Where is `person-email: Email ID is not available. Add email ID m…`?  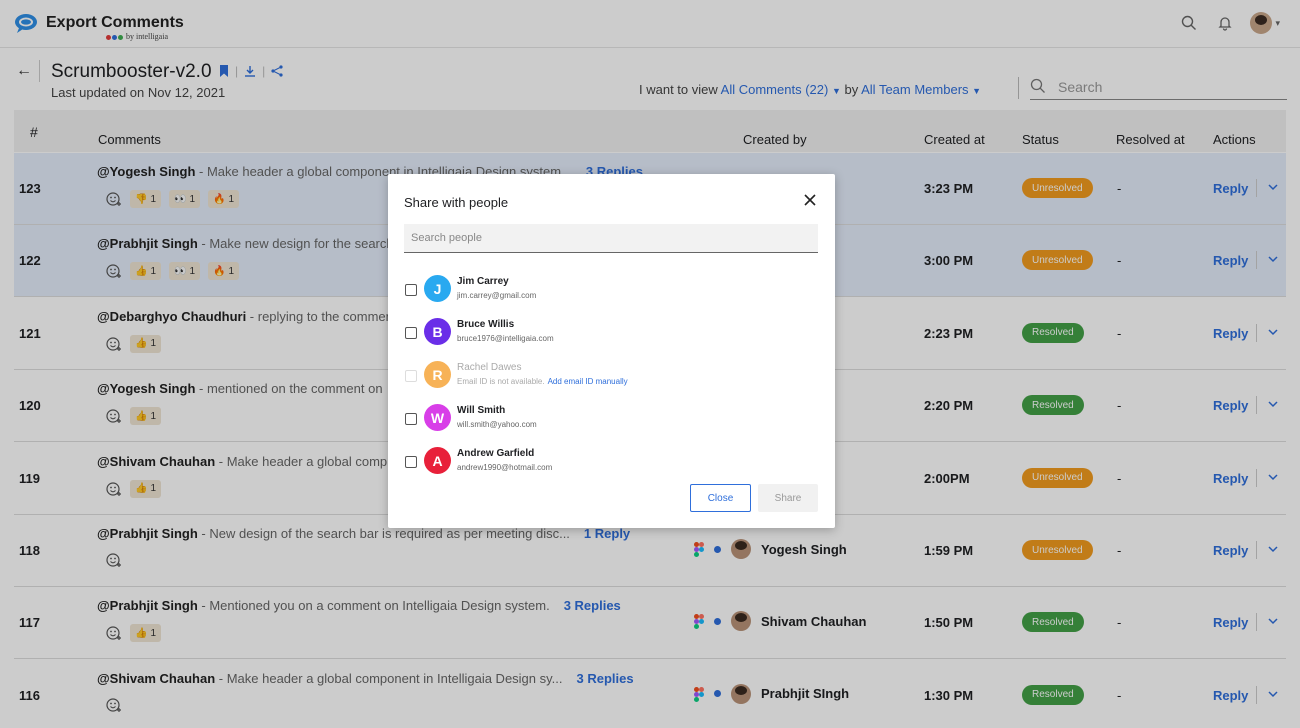 person-email: Email ID is not available. Add email ID m… is located at coordinates (542, 381).